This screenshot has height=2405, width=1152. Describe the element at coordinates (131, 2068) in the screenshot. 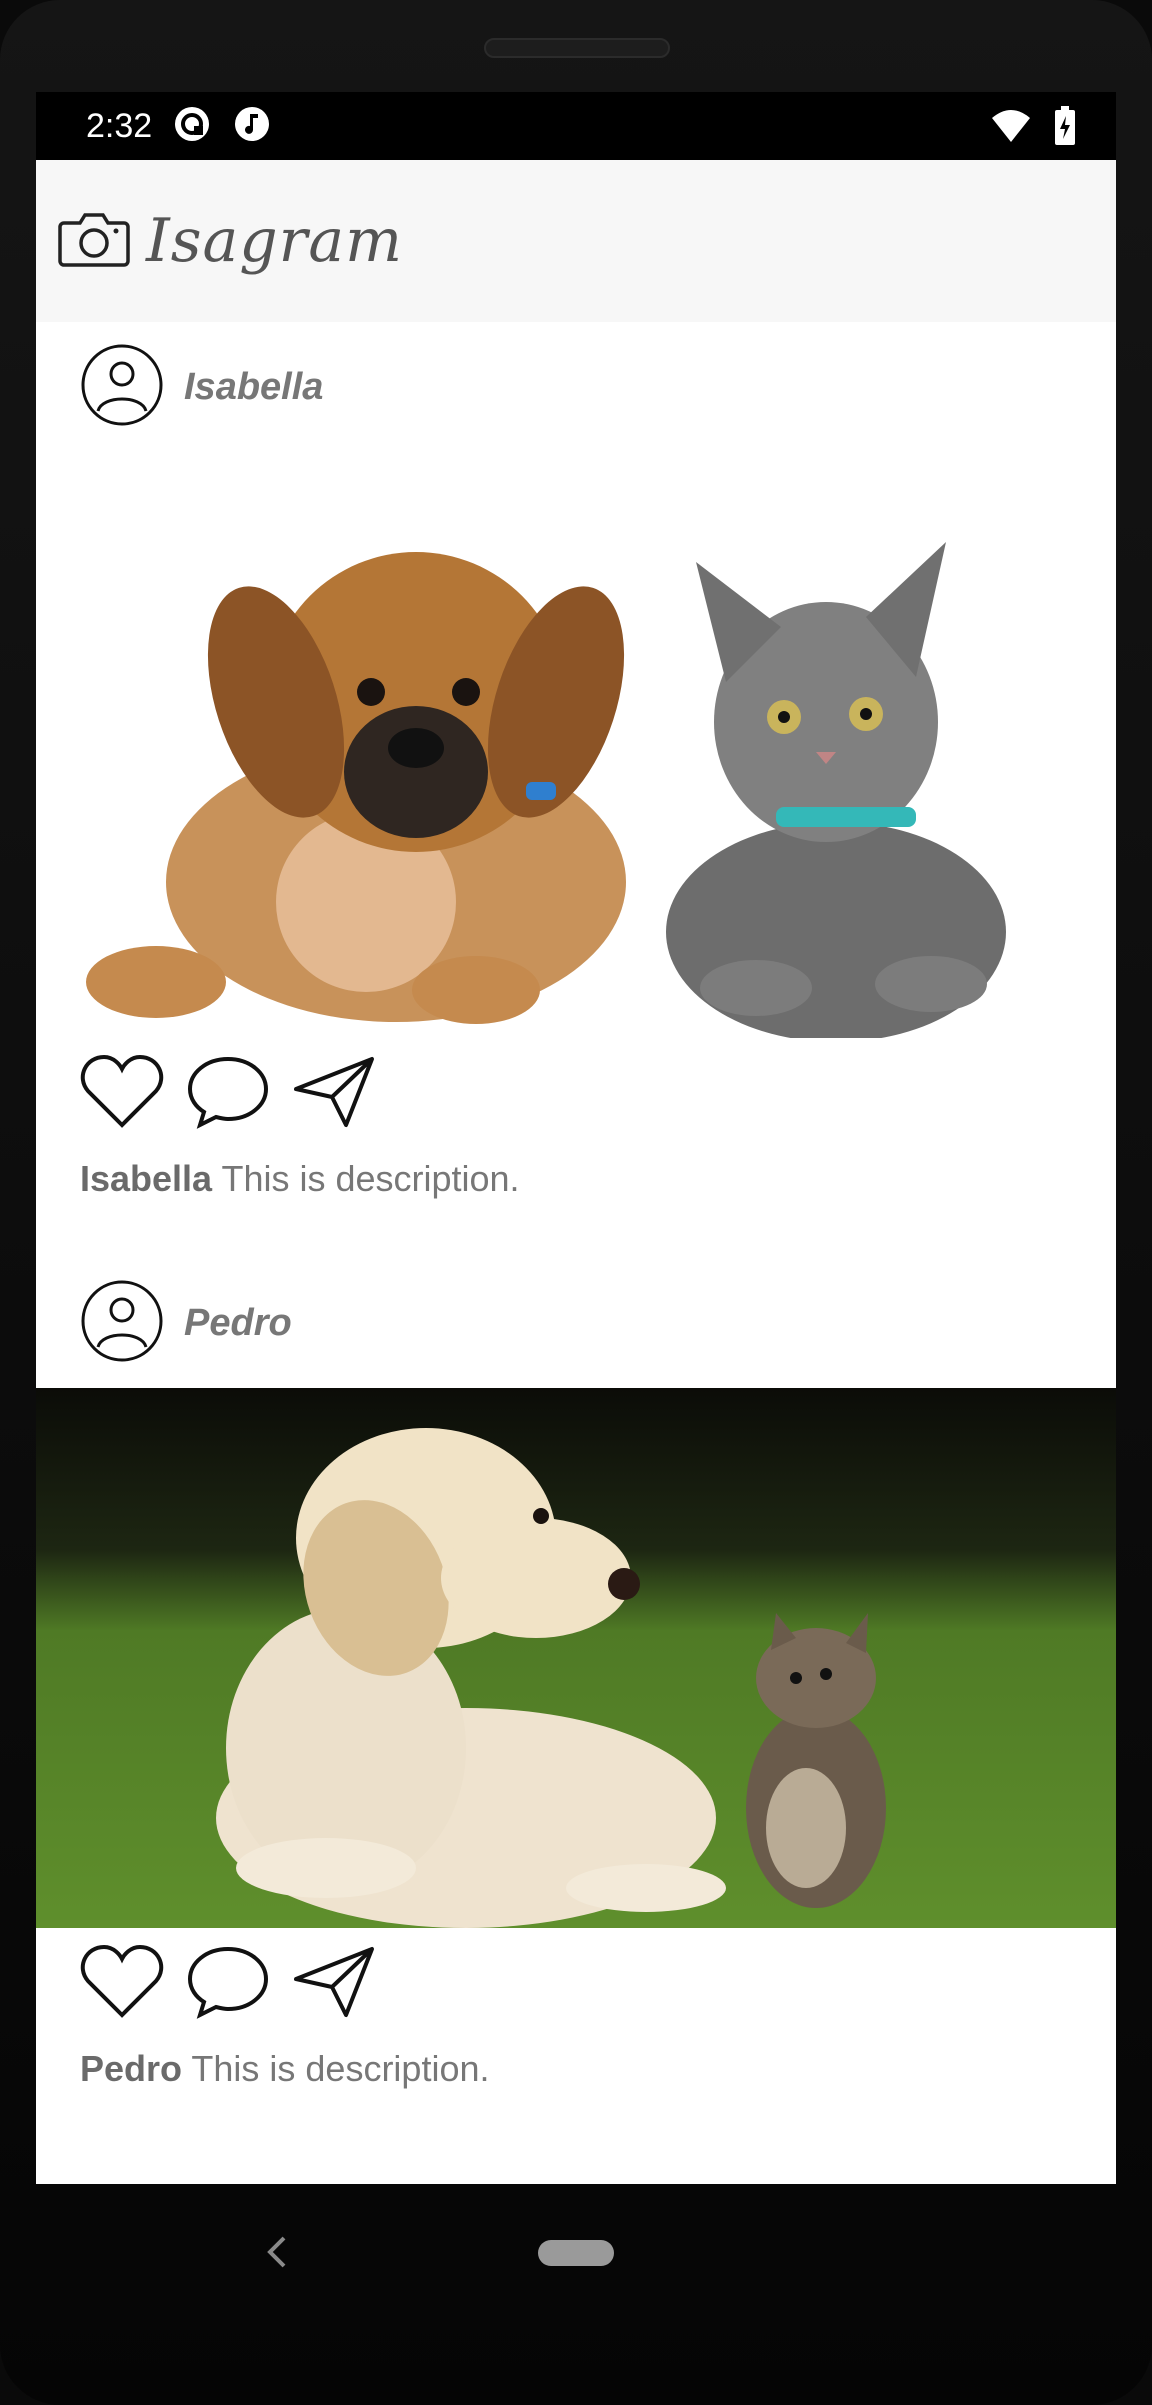

I see `caption-username: Pedro` at that location.